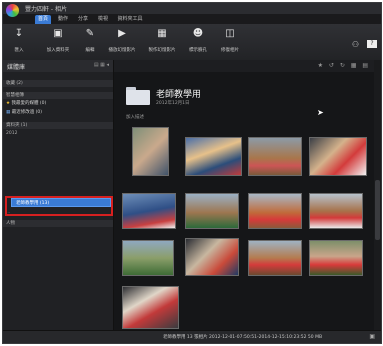  Describe the element at coordinates (377, 210) in the screenshot. I see `scrollbar-thumb` at that location.